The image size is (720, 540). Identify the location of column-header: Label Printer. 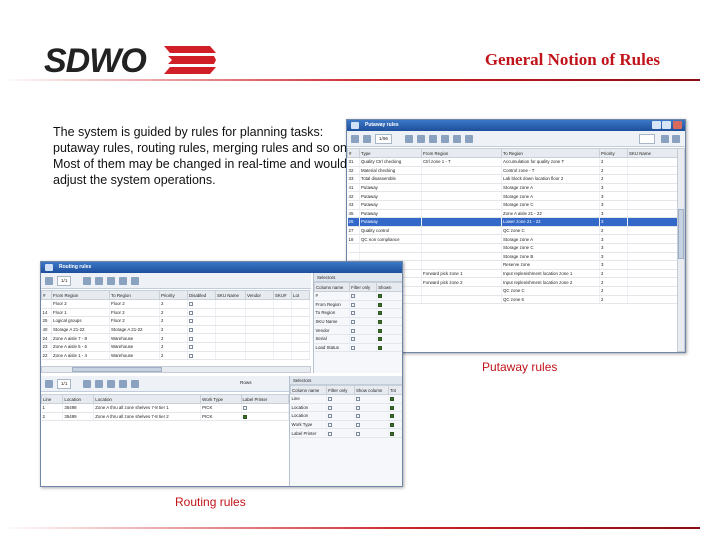
(264, 399).